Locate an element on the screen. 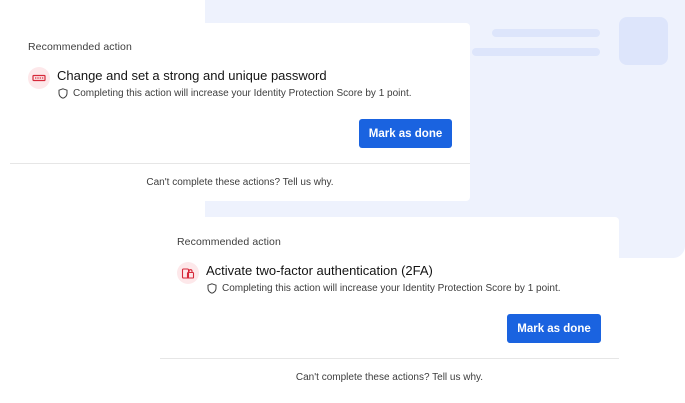  password-icon is located at coordinates (39, 78).